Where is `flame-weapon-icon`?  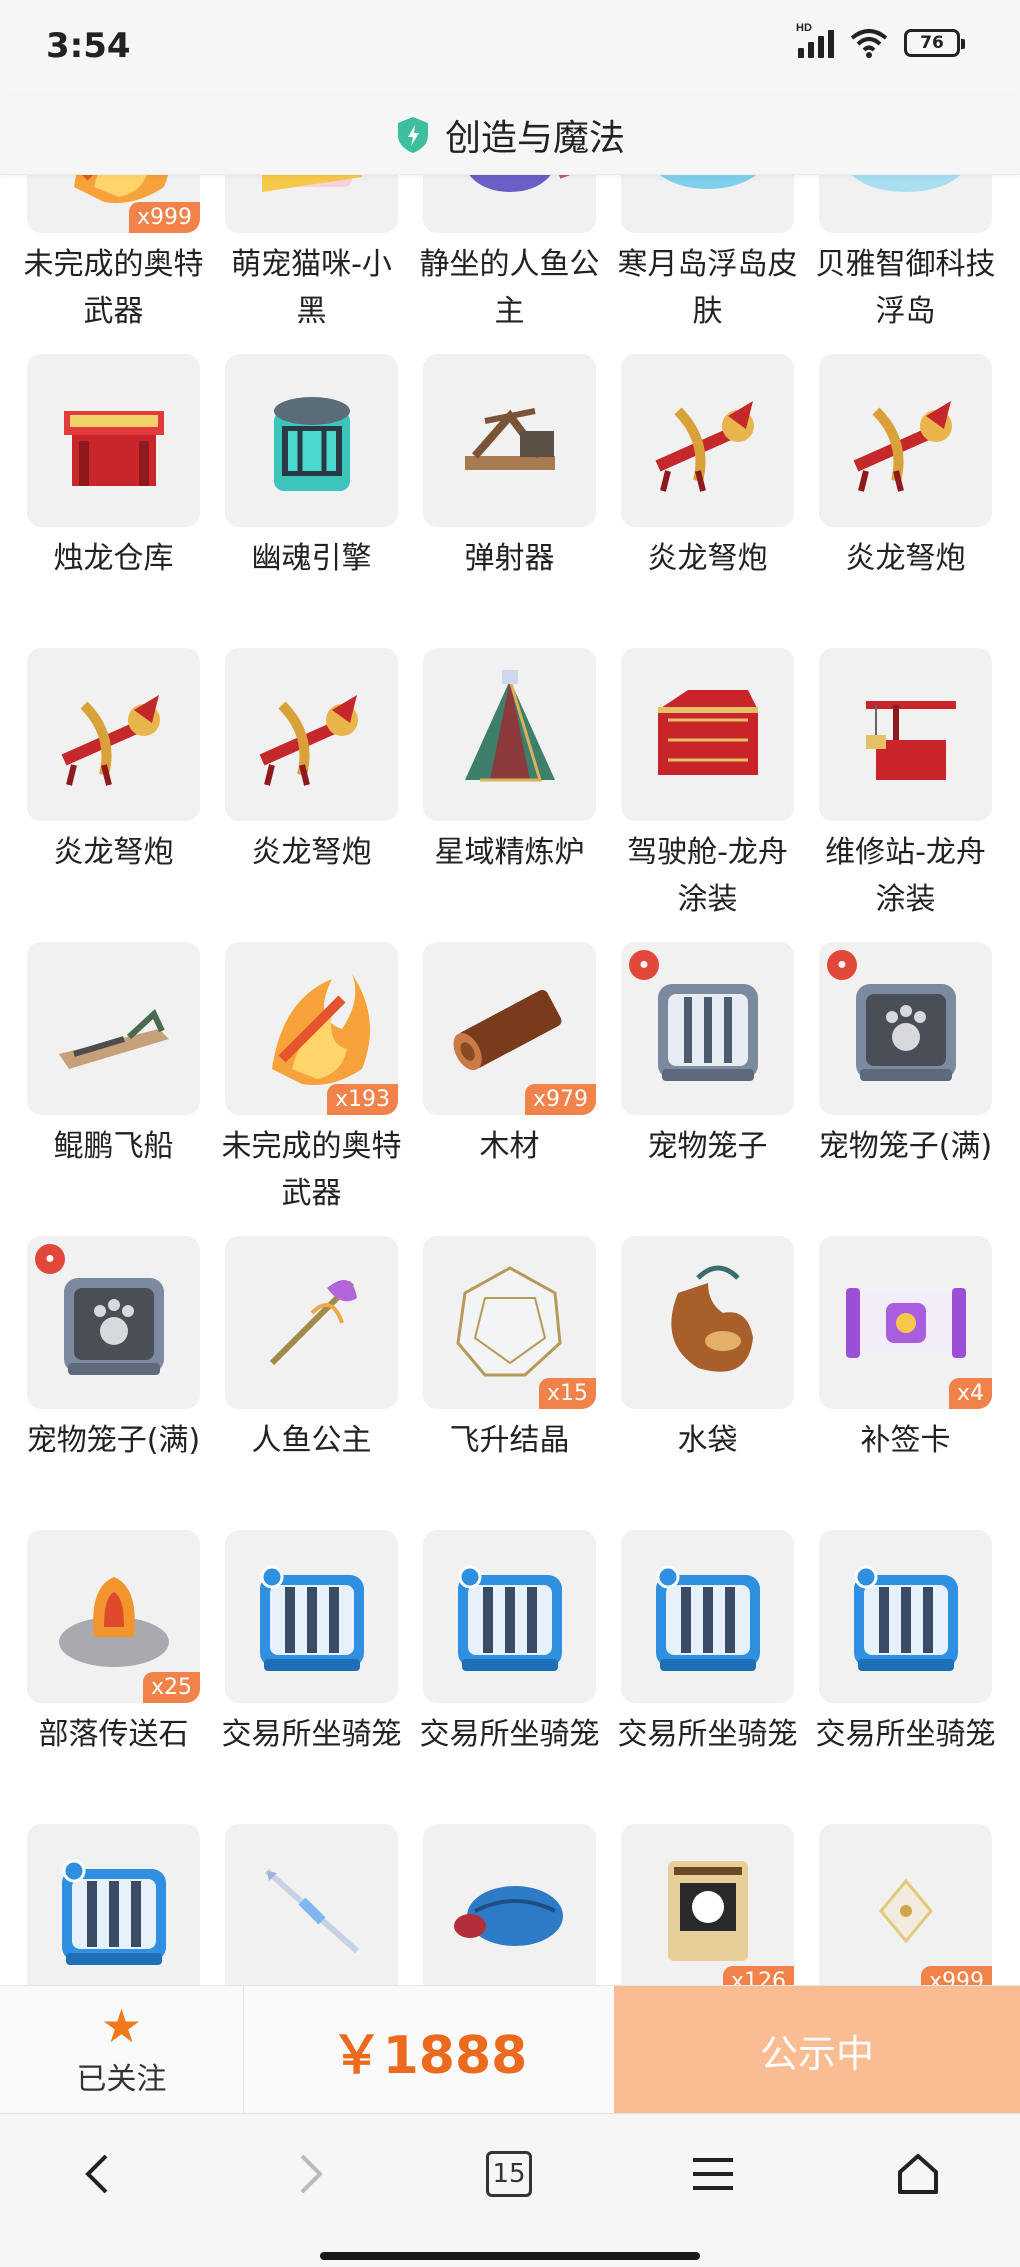 flame-weapon-icon is located at coordinates (320, 1029).